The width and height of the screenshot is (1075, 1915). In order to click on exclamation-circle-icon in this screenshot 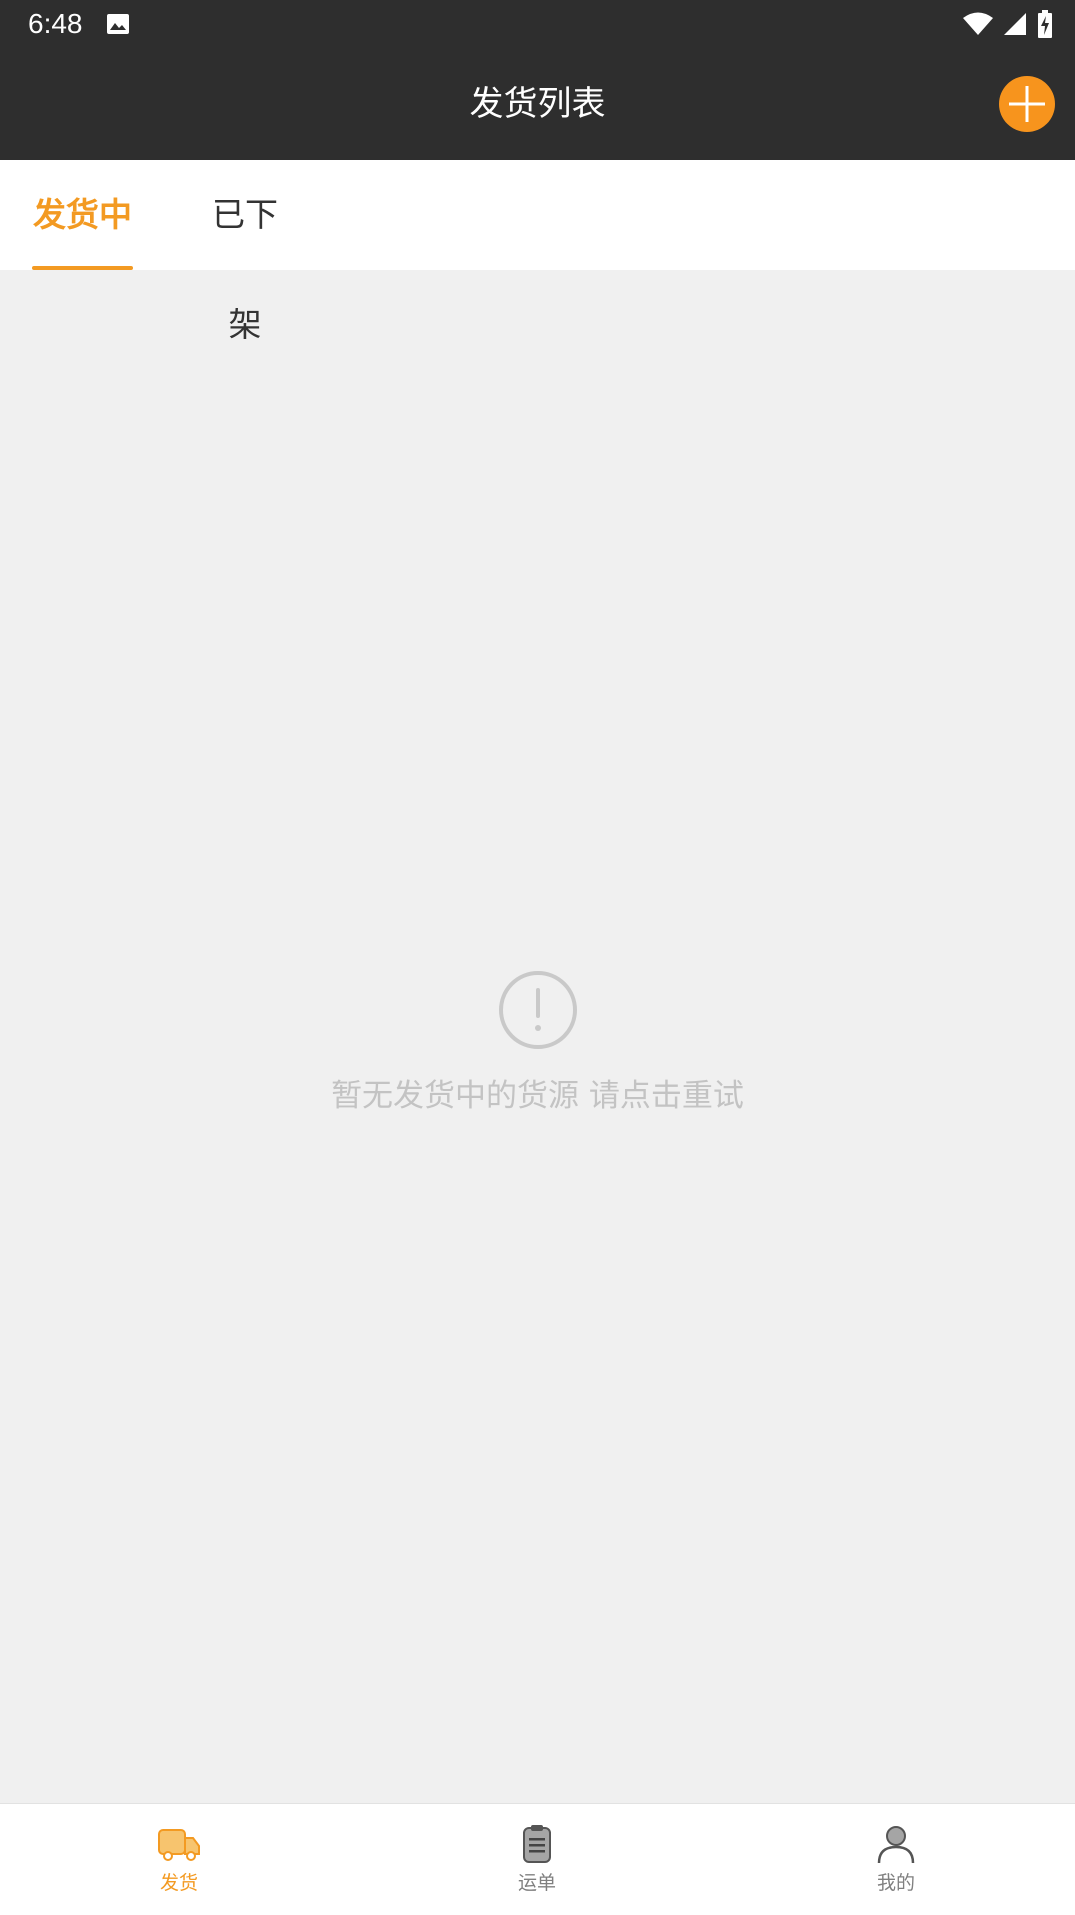, I will do `click(537, 1010)`.